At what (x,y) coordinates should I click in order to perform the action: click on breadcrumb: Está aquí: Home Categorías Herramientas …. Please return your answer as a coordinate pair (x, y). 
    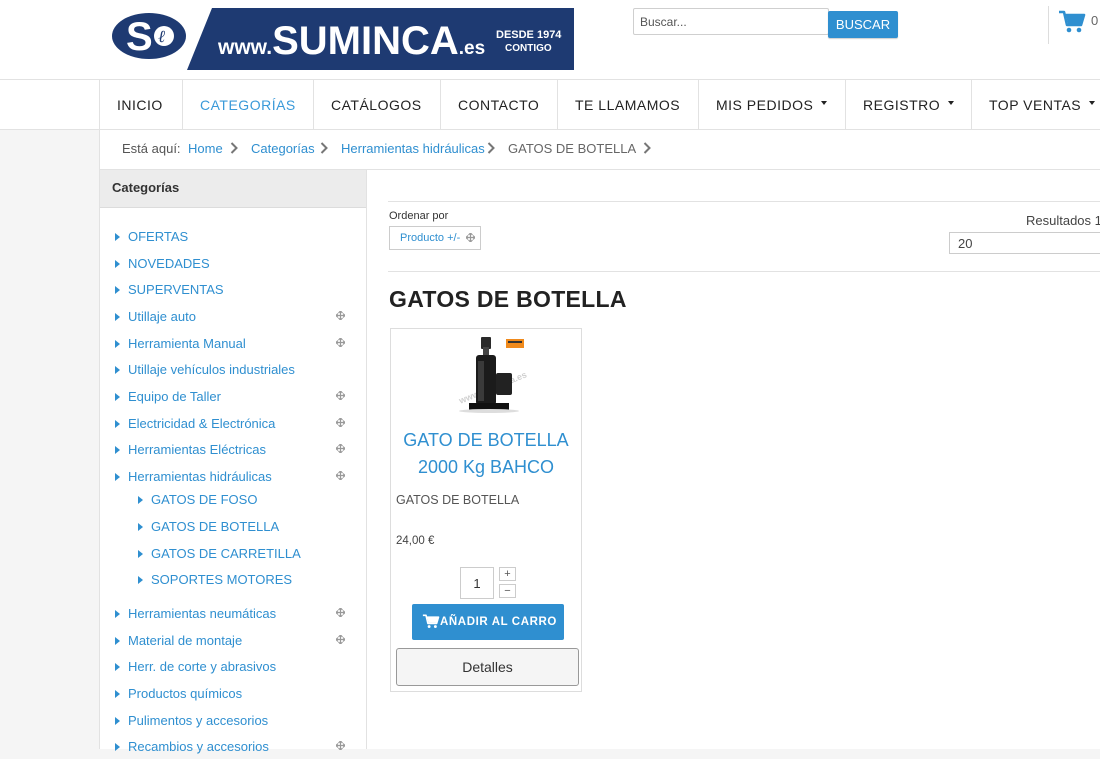
    Looking at the image, I should click on (600, 150).